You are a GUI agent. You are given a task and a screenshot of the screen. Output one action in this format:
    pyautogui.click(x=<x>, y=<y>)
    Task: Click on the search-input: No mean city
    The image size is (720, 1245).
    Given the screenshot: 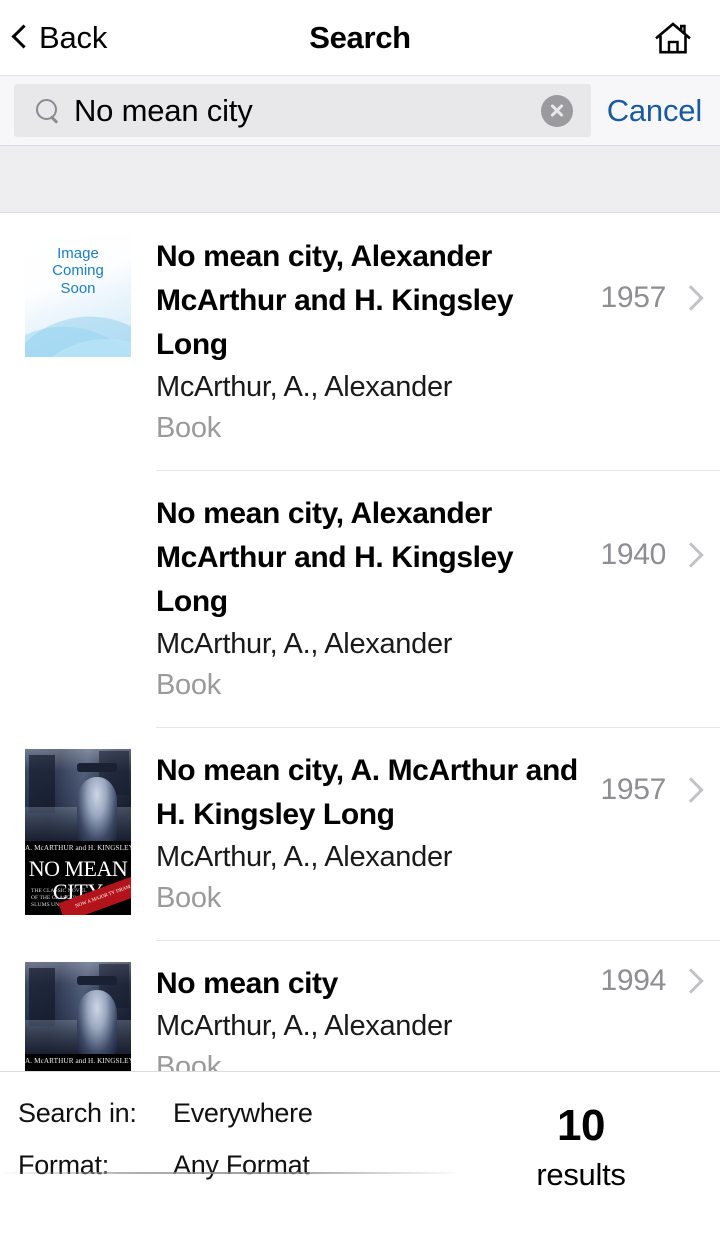 What is the action you would take?
    pyautogui.click(x=302, y=110)
    